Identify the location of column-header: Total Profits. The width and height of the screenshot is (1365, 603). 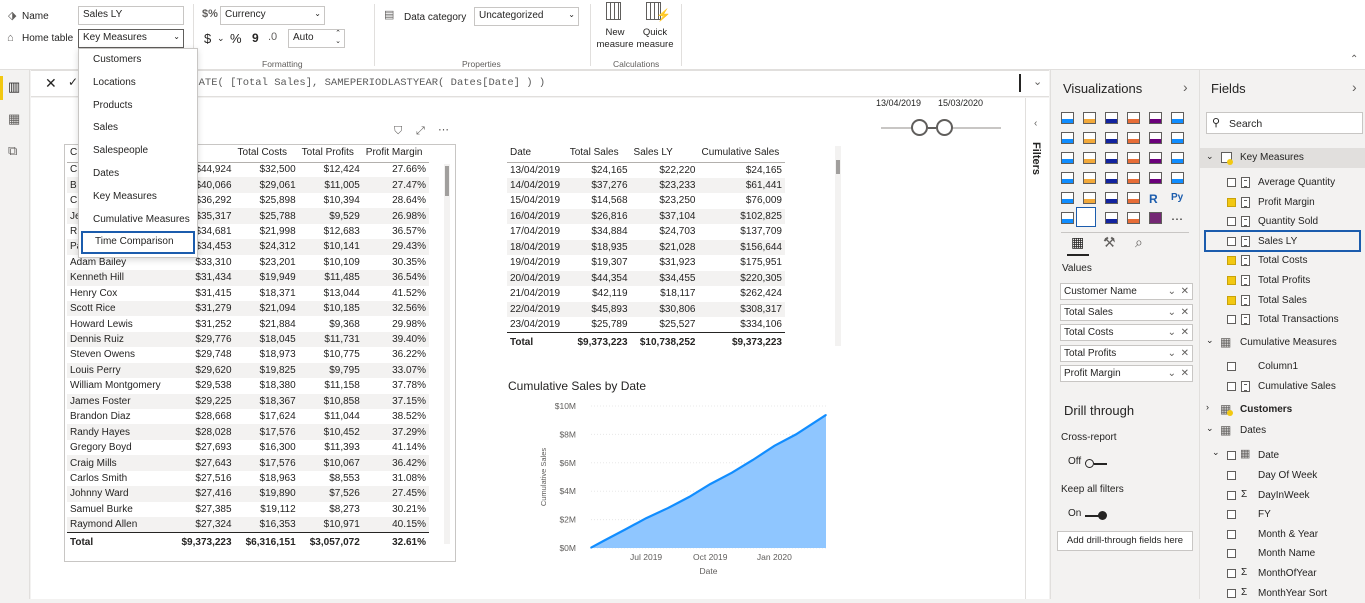
(330, 153).